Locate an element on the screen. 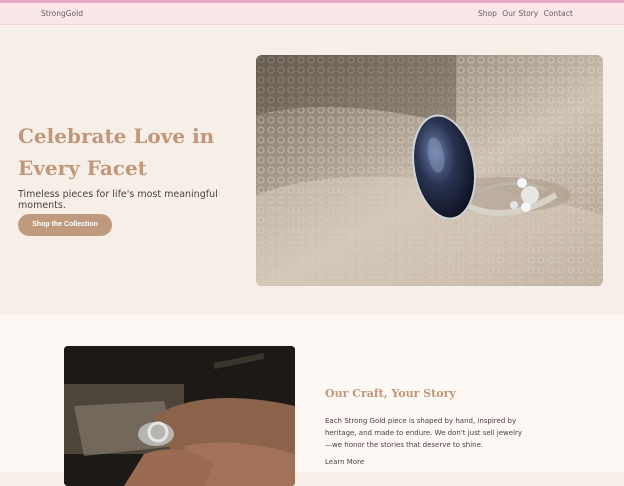  nav-link-shop: Shop is located at coordinates (487, 13).